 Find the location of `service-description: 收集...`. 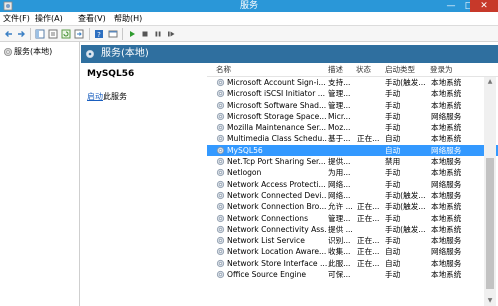

service-description: 收集... is located at coordinates (339, 252).